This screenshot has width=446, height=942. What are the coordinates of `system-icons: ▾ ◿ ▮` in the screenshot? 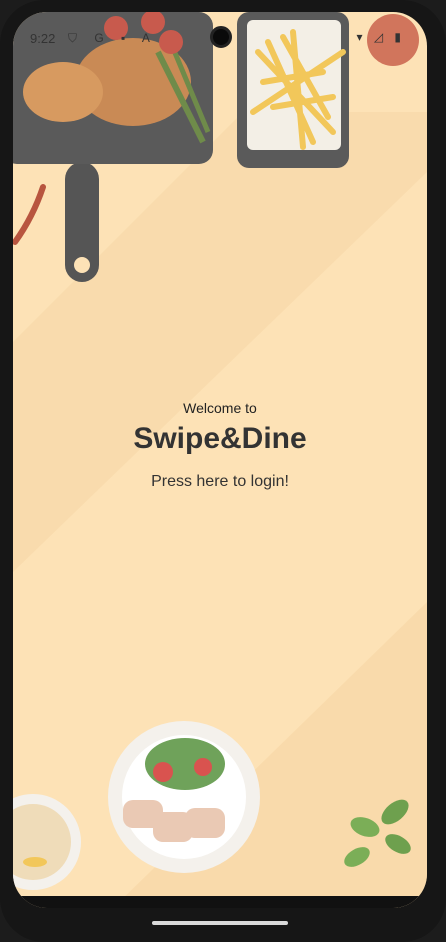 It's located at (380, 37).